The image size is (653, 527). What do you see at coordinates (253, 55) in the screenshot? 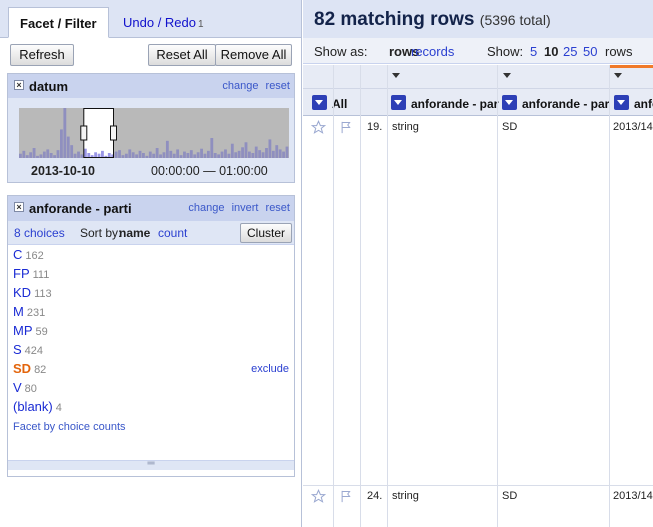
I see `remove-all-button: Remove All` at bounding box center [253, 55].